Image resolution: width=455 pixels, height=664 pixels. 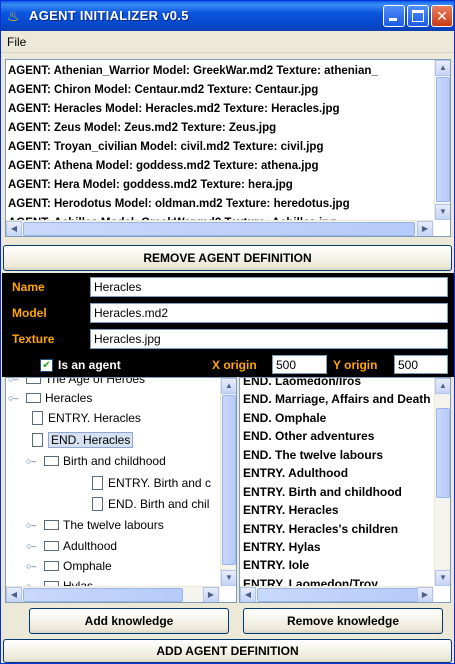 What do you see at coordinates (95, 525) in the screenshot?
I see `tree-node: ○– The twelve labours` at bounding box center [95, 525].